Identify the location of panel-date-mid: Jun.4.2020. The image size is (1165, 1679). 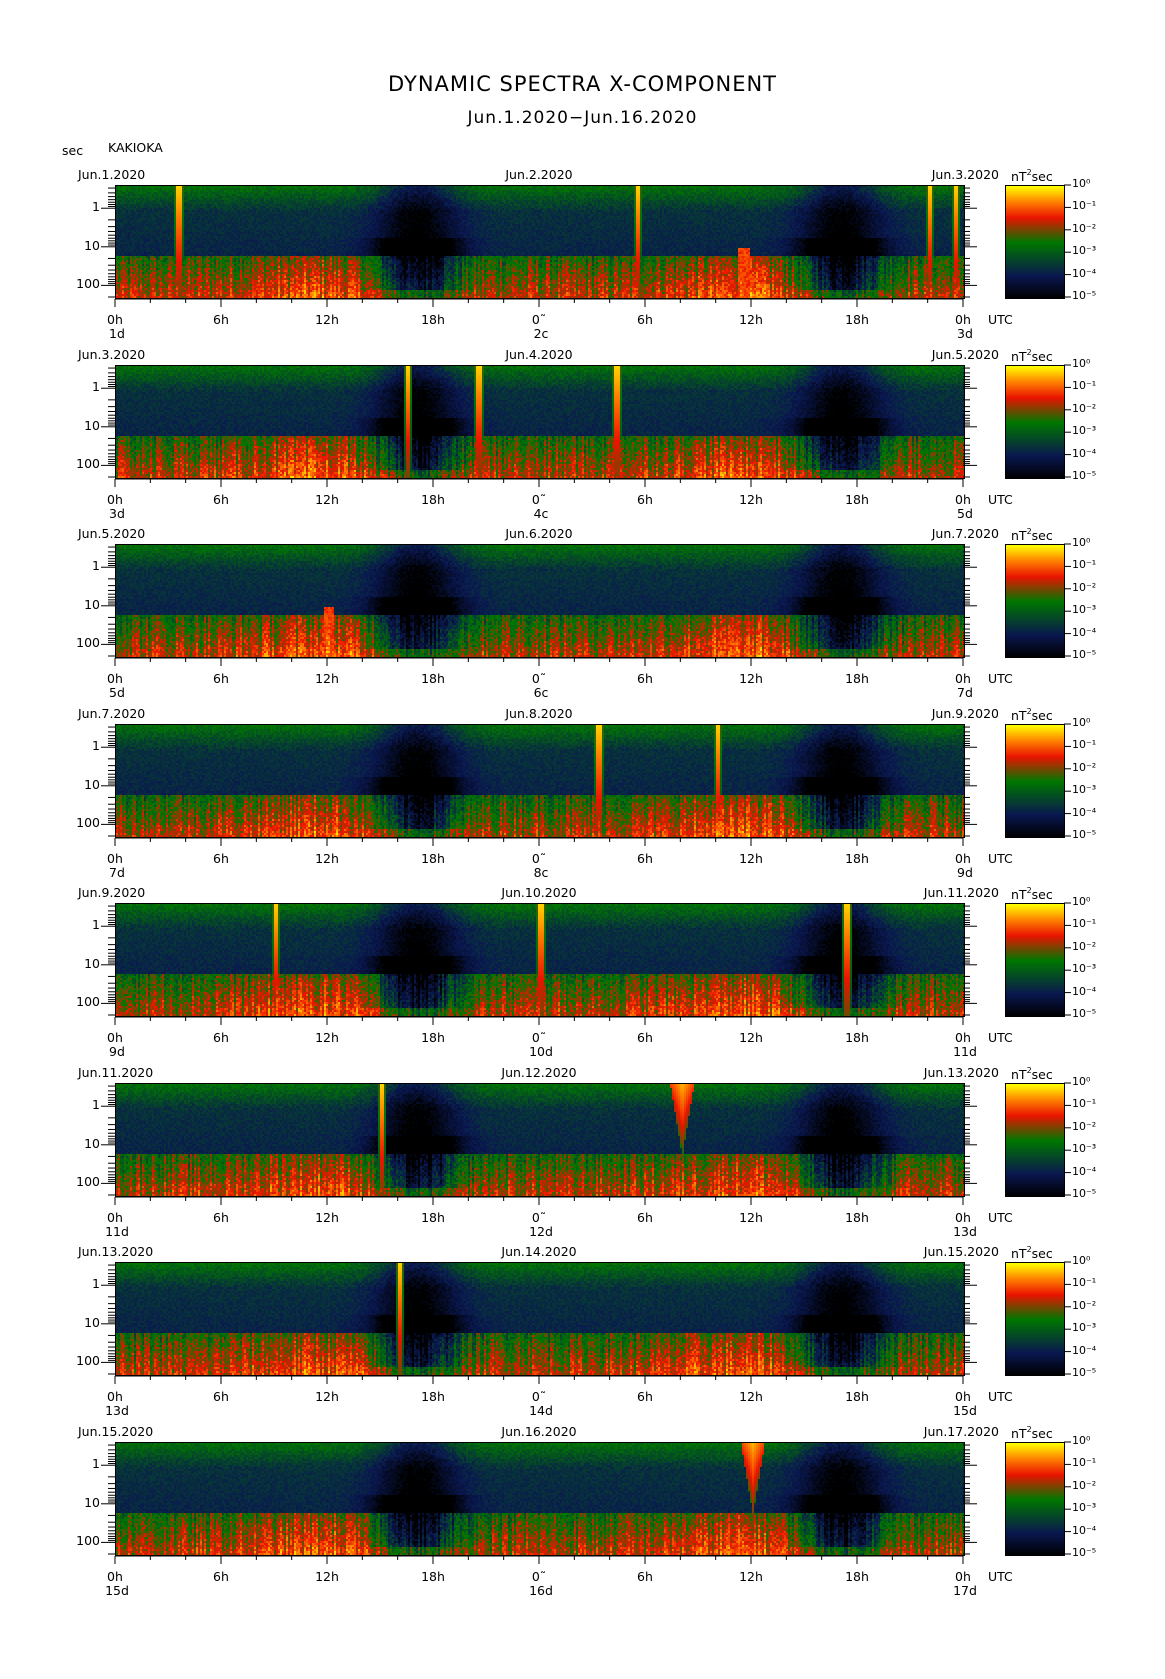
(539, 354).